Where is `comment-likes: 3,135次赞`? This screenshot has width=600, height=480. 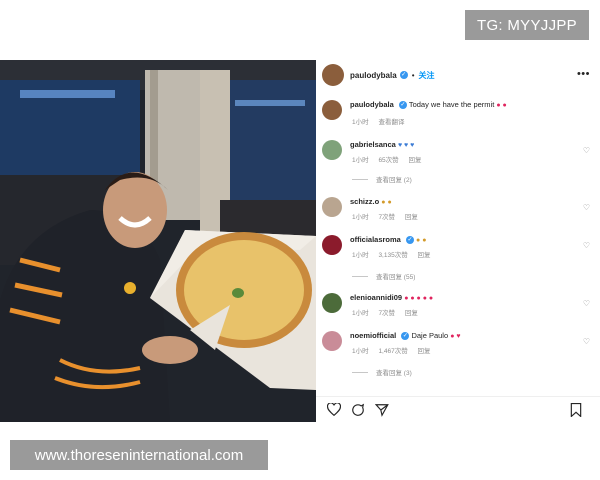 comment-likes: 3,135次赞 is located at coordinates (392, 255).